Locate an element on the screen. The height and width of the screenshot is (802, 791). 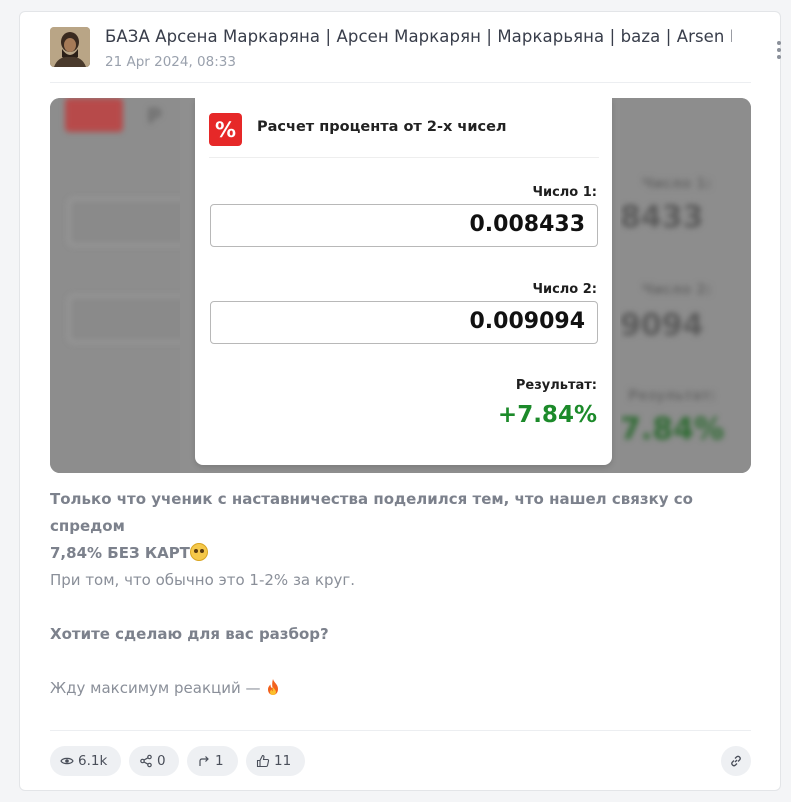
post-text-2: 7,84% БЕЗ КАРТ is located at coordinates (120, 553).